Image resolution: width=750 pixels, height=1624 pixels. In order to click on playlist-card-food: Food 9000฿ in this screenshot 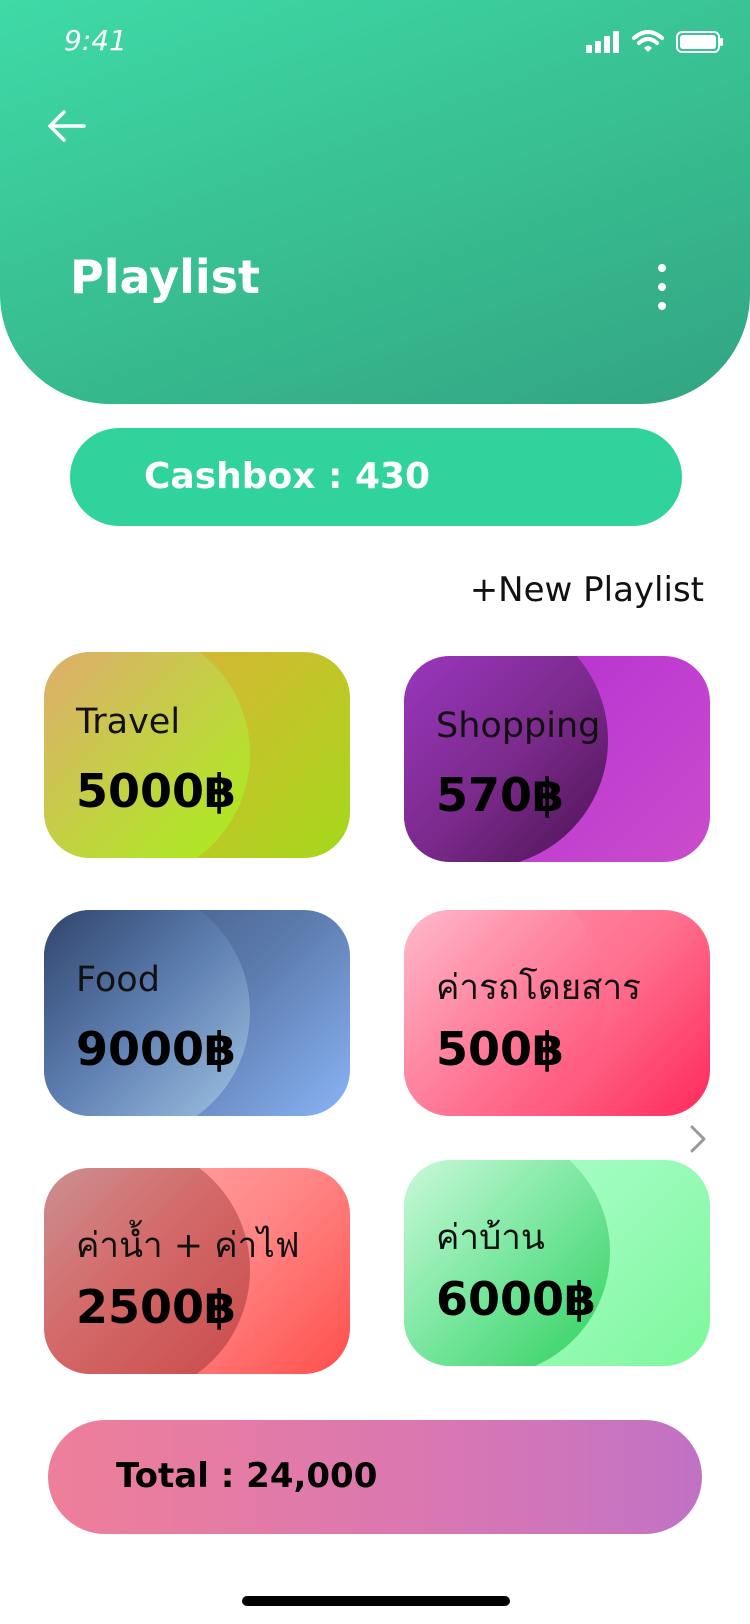, I will do `click(197, 1013)`.